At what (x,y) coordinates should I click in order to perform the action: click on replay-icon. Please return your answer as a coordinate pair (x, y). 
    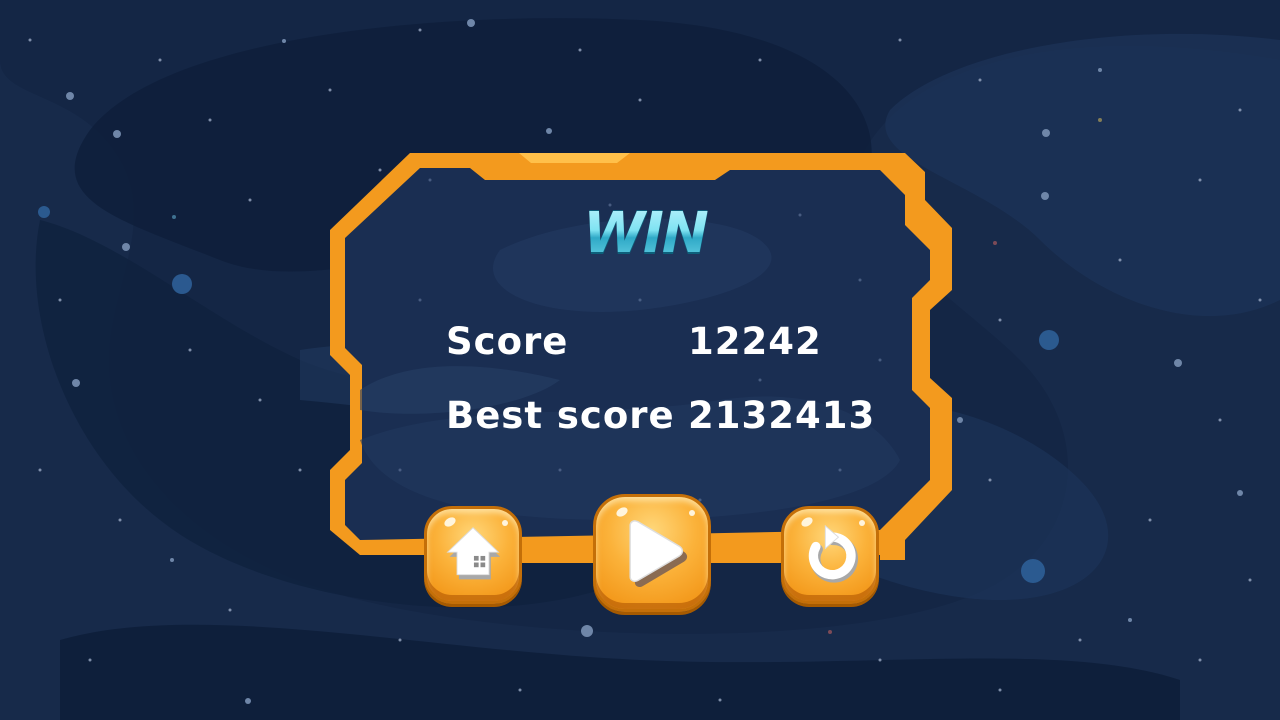
    Looking at the image, I should click on (833, 553).